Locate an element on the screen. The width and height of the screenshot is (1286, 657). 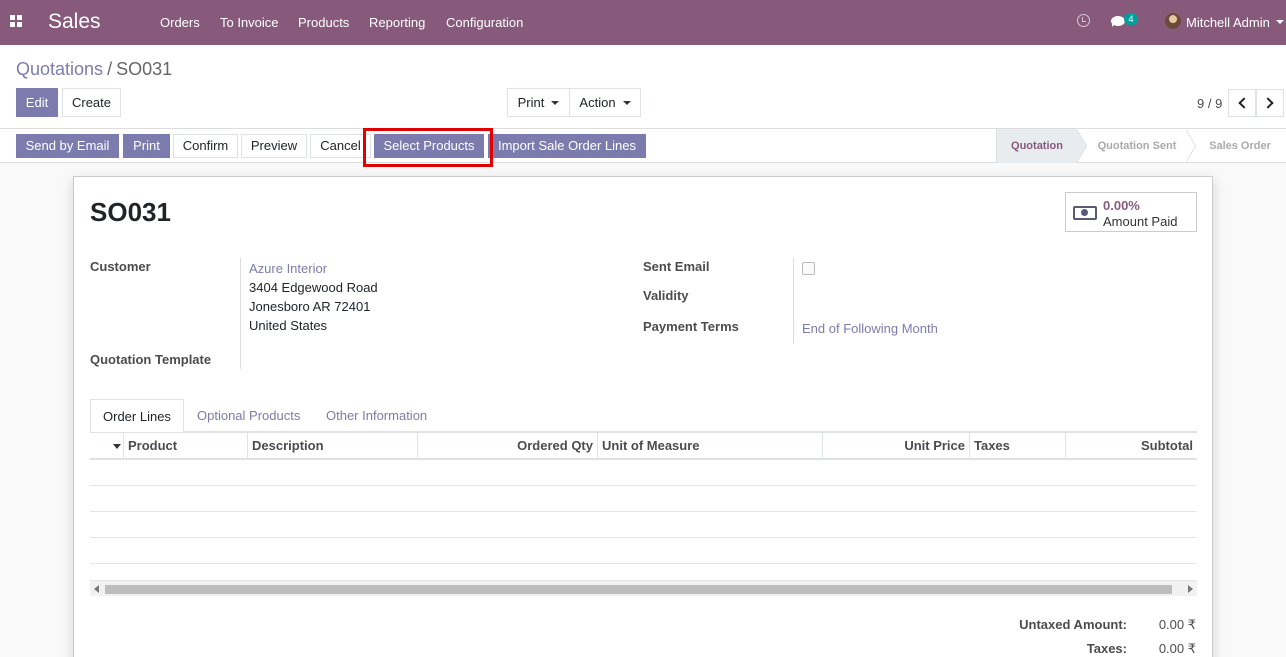
column-product: Product is located at coordinates (186, 446).